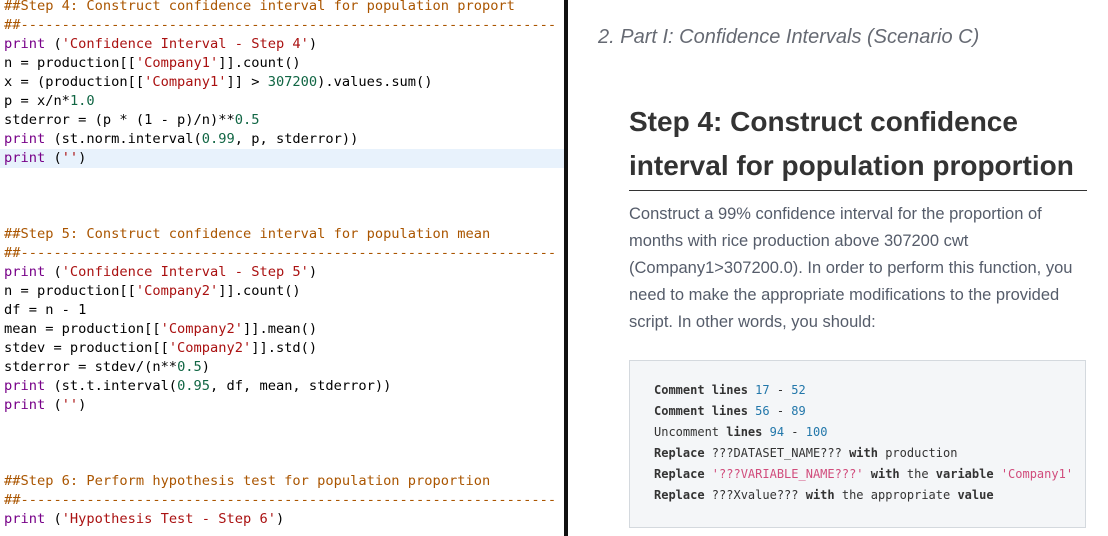 The width and height of the screenshot is (1108, 536). Describe the element at coordinates (762, 390) in the screenshot. I see `instruction-token: 17` at that location.